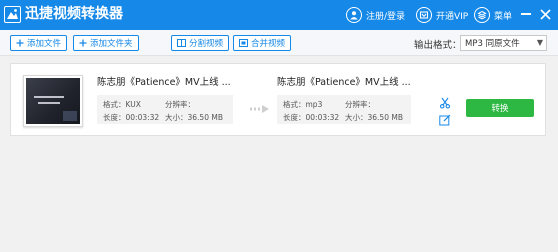 This screenshot has height=252, width=558. I want to click on toolbar: 添加文件 添加文件夹 分割视频 合并视频 输出格式： MP3 同原文件 ▼, so click(279, 43).